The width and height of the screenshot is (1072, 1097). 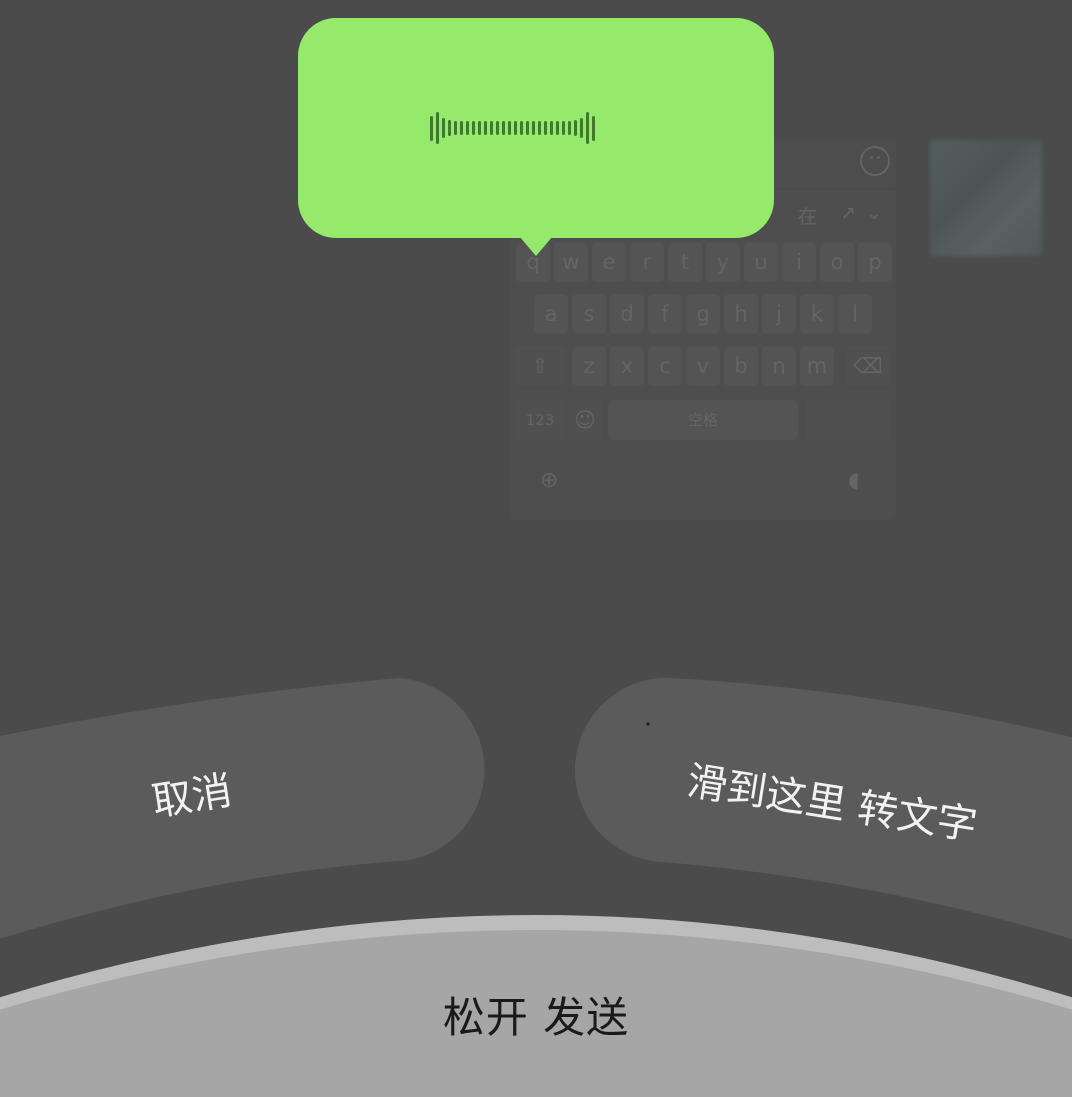 What do you see at coordinates (536, 1014) in the screenshot?
I see `release-to-send-button: 松开 发送` at bounding box center [536, 1014].